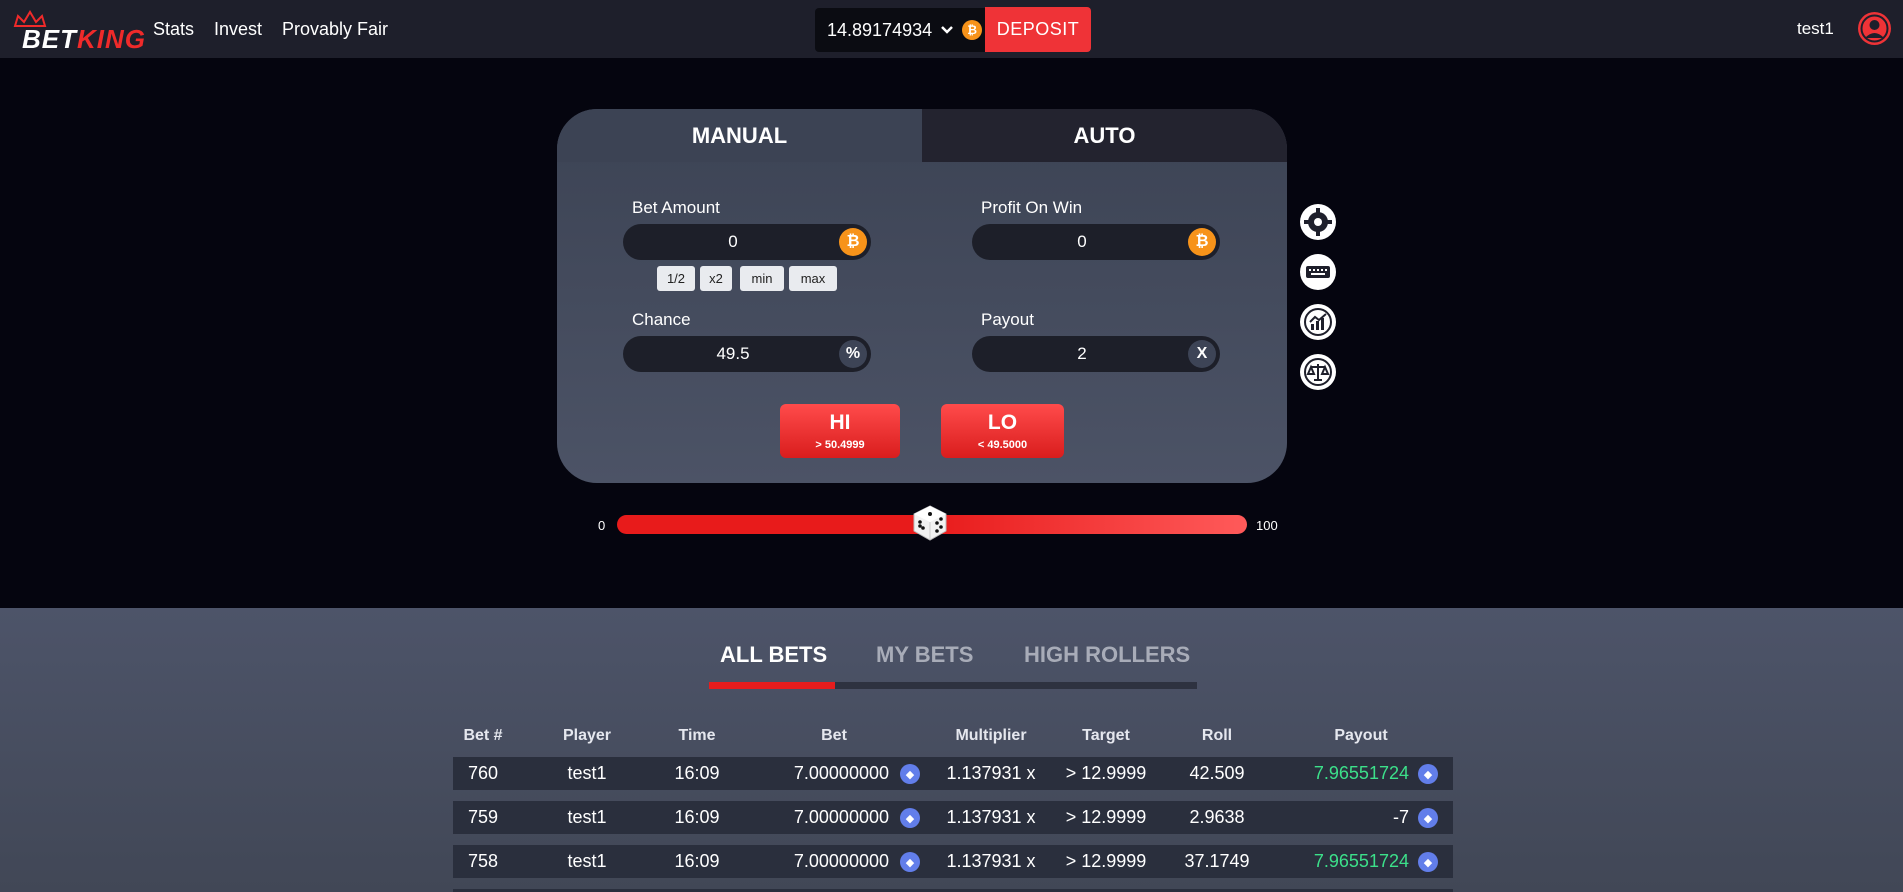  I want to click on payout-label: Payout, so click(1007, 319).